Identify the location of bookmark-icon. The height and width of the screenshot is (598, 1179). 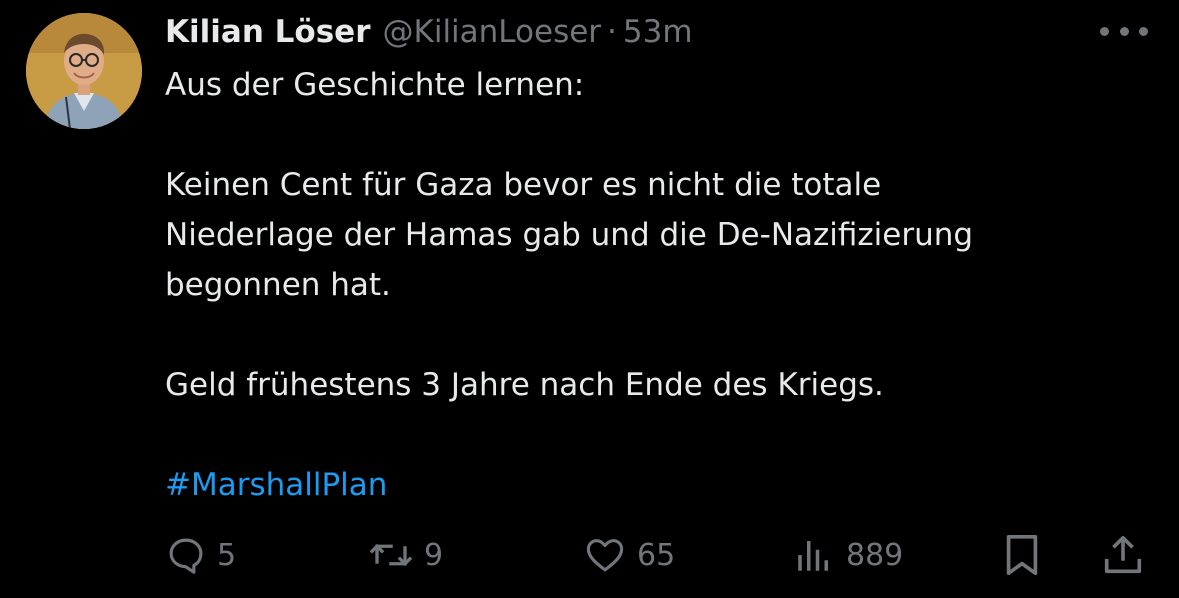
(1022, 555).